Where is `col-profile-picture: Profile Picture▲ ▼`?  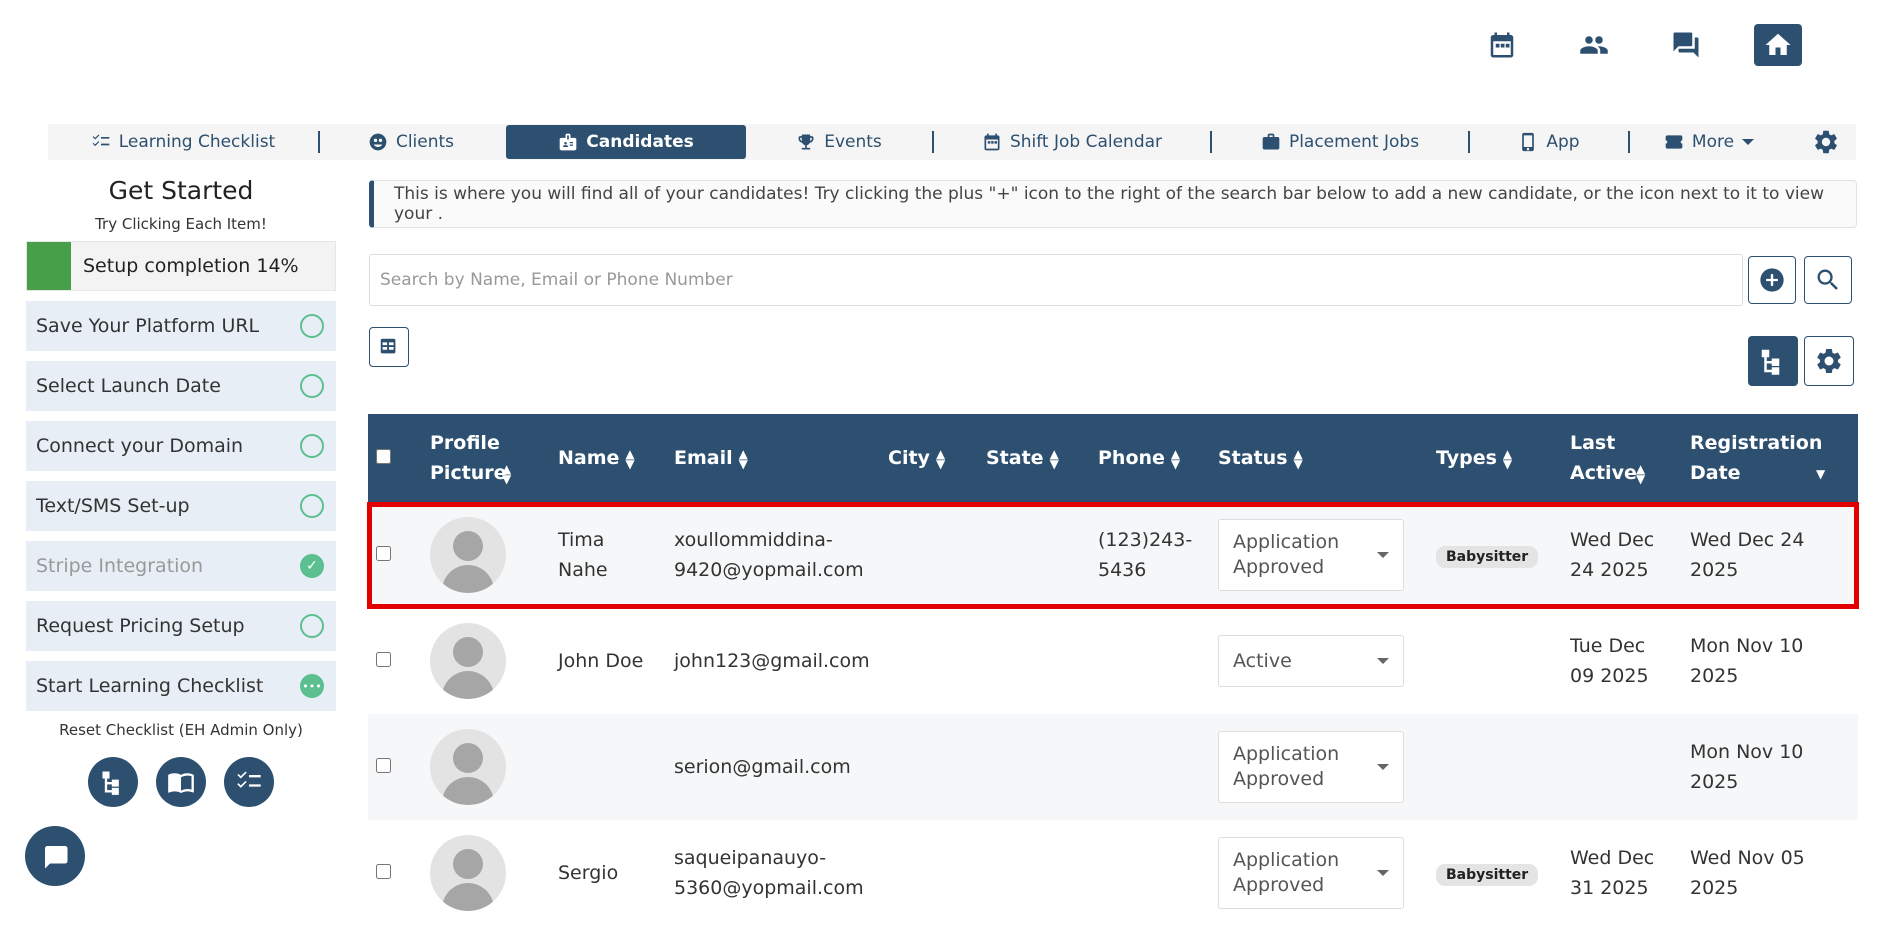 col-profile-picture: Profile Picture▲ ▼ is located at coordinates (486, 458).